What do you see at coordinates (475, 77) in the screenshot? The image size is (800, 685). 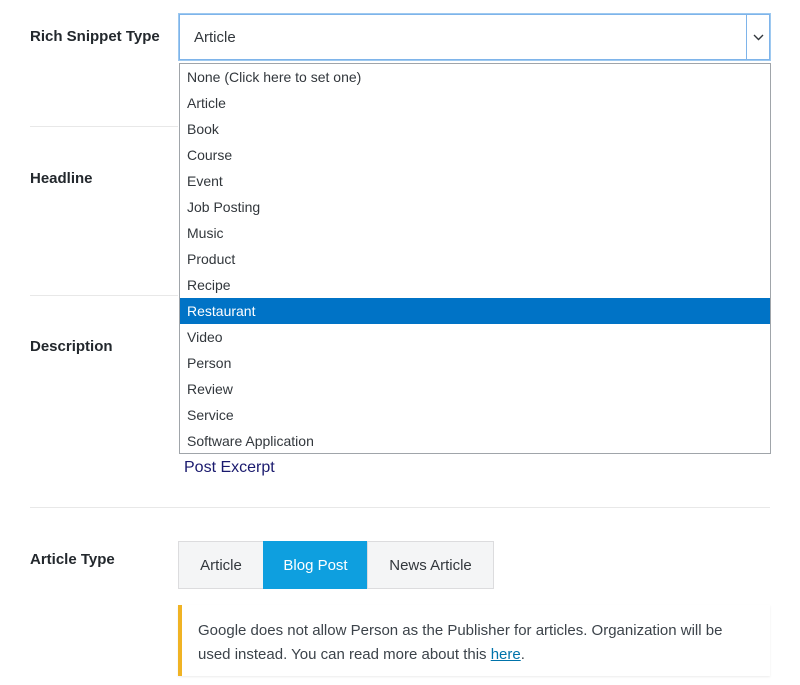 I see `dropdown-option: None (Click here to set one)` at bounding box center [475, 77].